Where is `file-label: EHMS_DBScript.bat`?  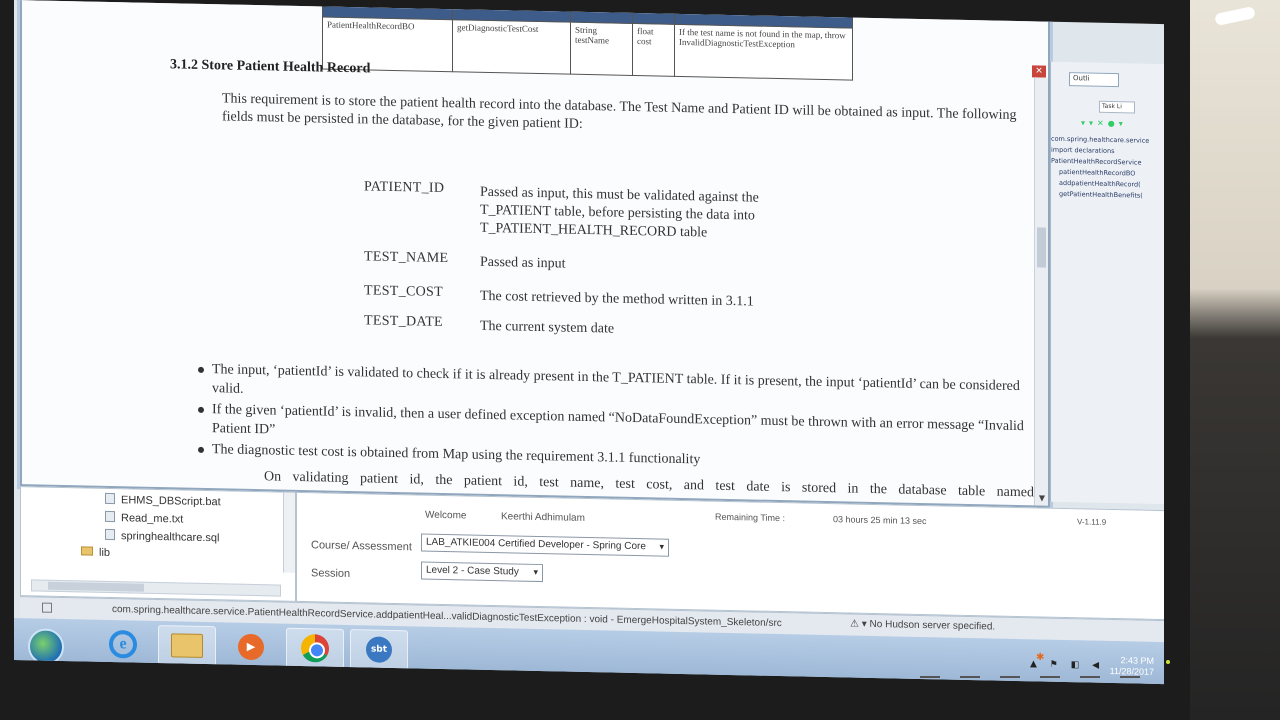 file-label: EHMS_DBScript.bat is located at coordinates (171, 501).